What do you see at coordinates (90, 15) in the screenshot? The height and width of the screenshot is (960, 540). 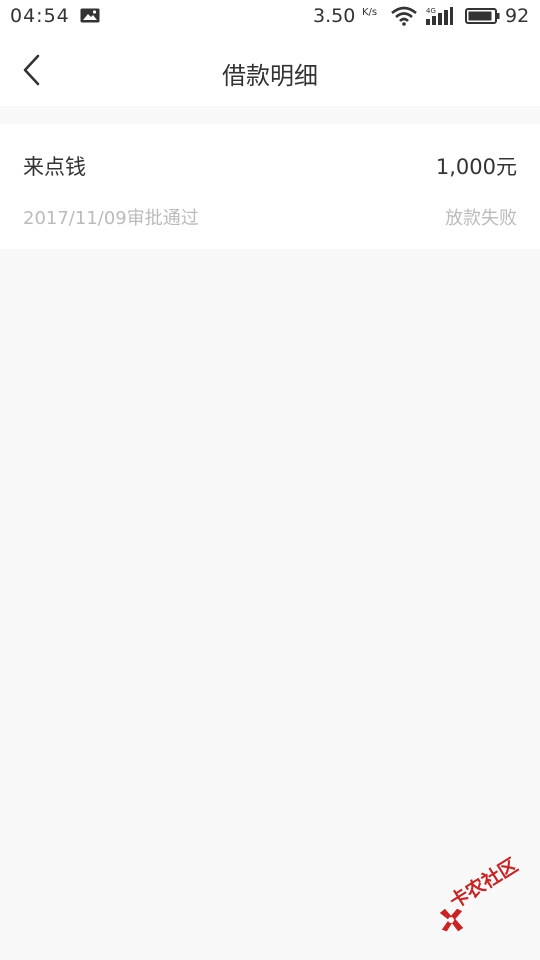 I see `image-notification-icon` at bounding box center [90, 15].